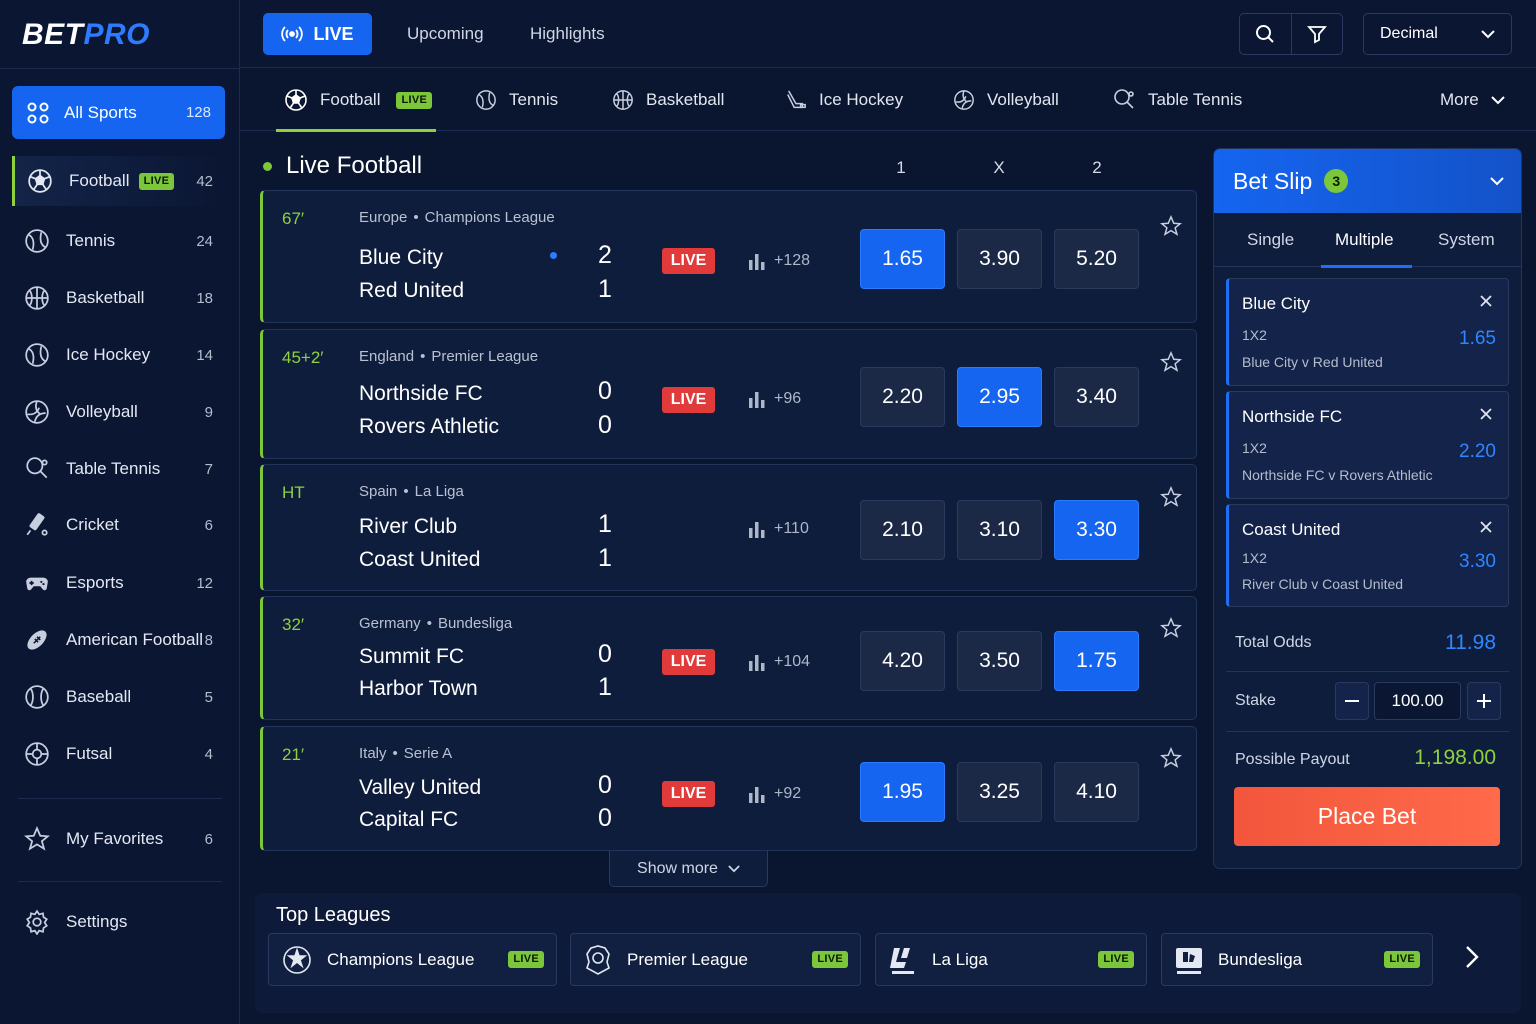 This screenshot has width=1536, height=1024. What do you see at coordinates (448, 356) in the screenshot?
I see `match-league: England • Premier League` at bounding box center [448, 356].